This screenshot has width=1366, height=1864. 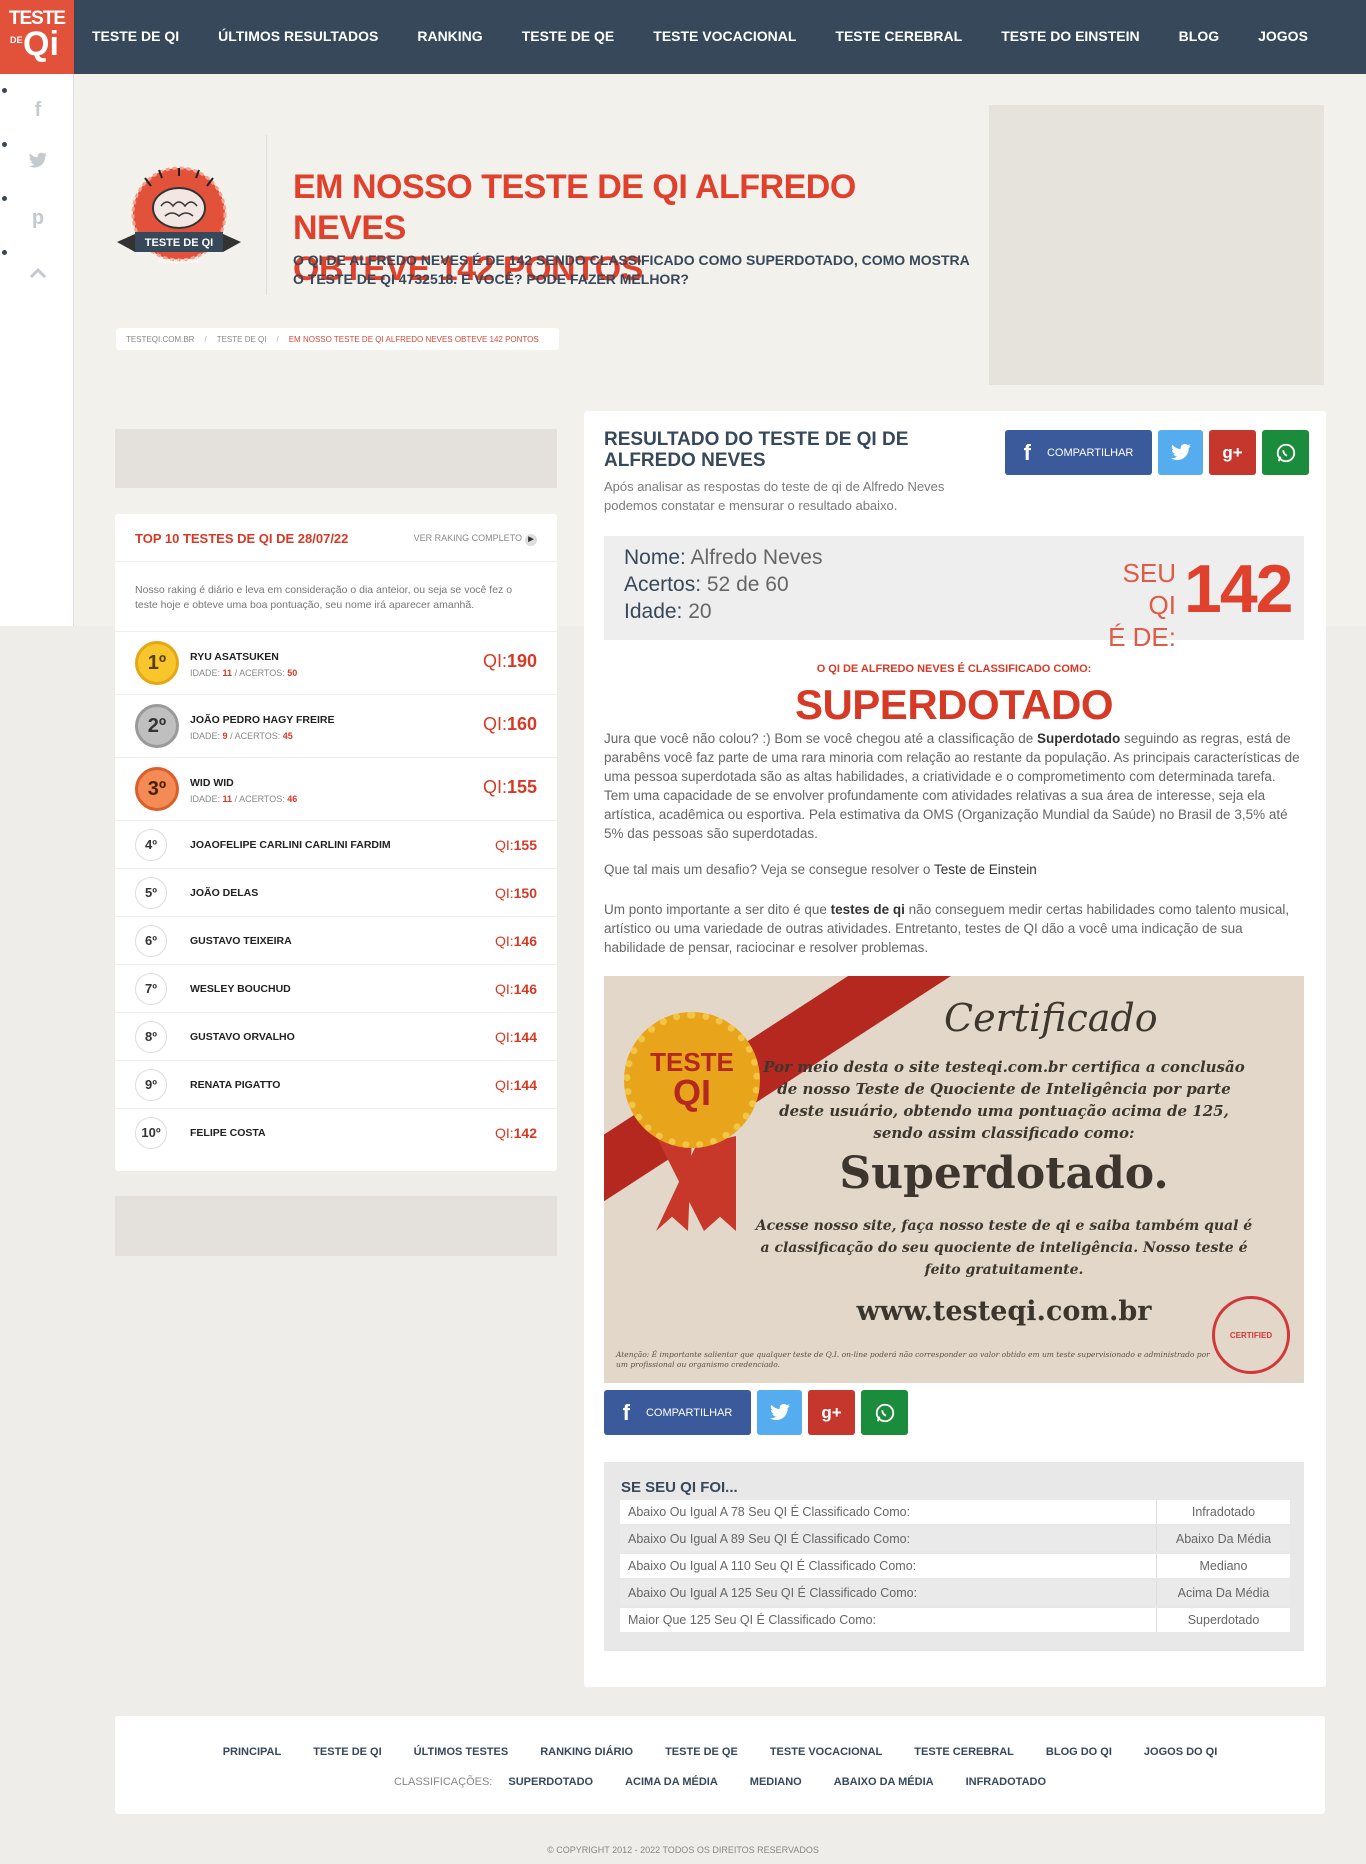 I want to click on einstein-test-link: Teste de Einstein, so click(x=985, y=869).